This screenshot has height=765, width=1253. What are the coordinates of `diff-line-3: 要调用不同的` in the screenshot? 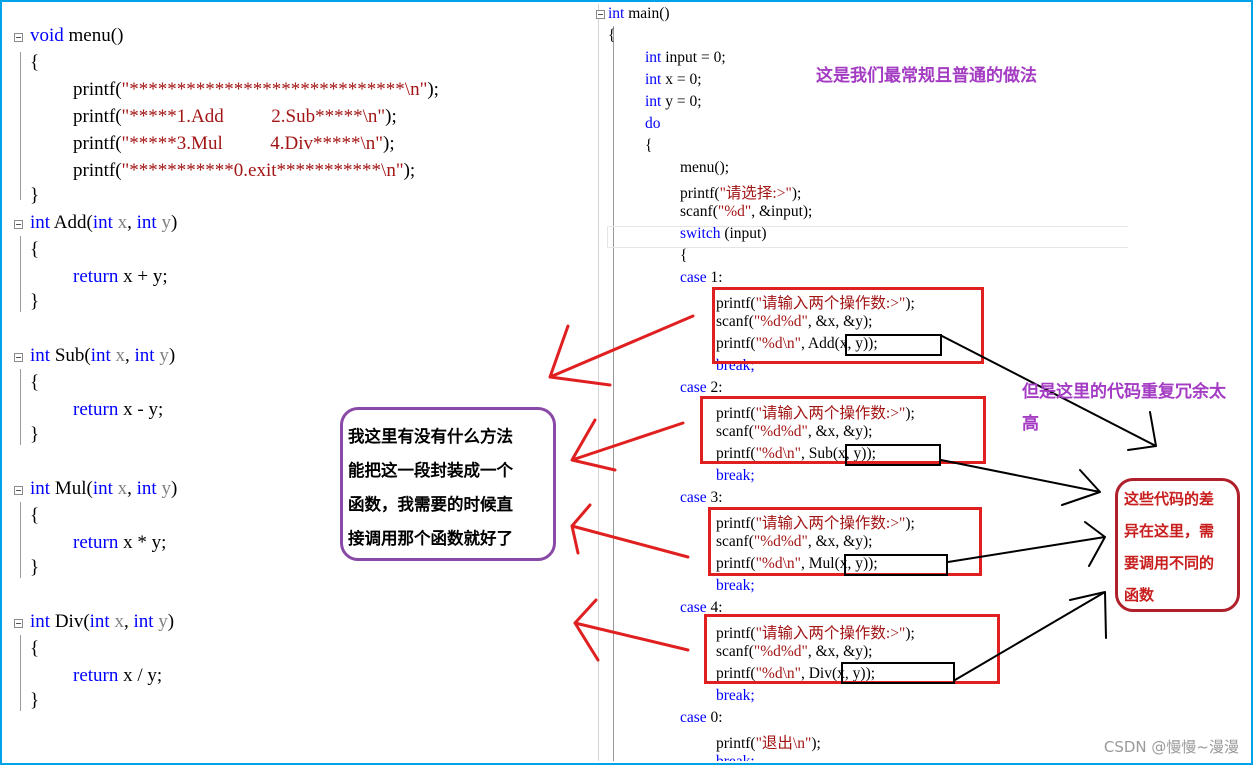 It's located at (1169, 563).